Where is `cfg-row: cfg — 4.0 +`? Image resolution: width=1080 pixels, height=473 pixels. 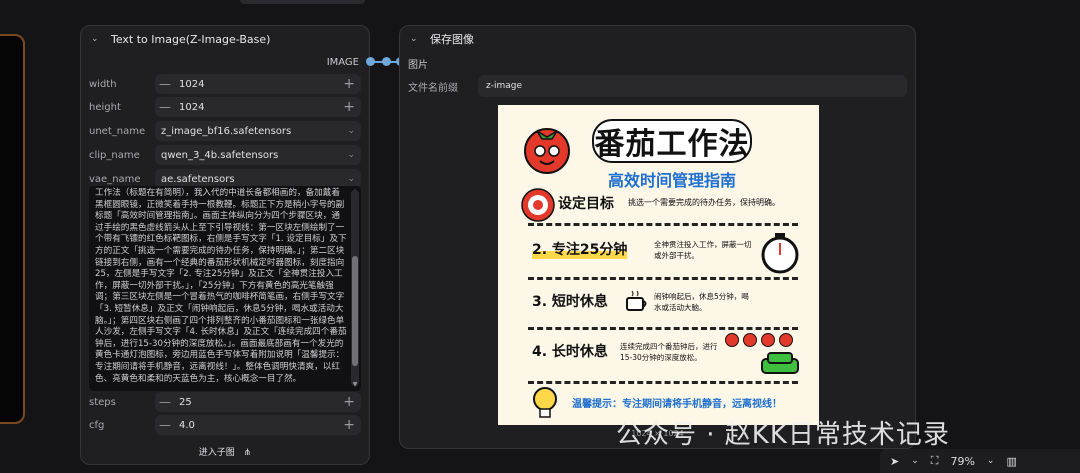 cfg-row: cfg — 4.0 + is located at coordinates (225, 425).